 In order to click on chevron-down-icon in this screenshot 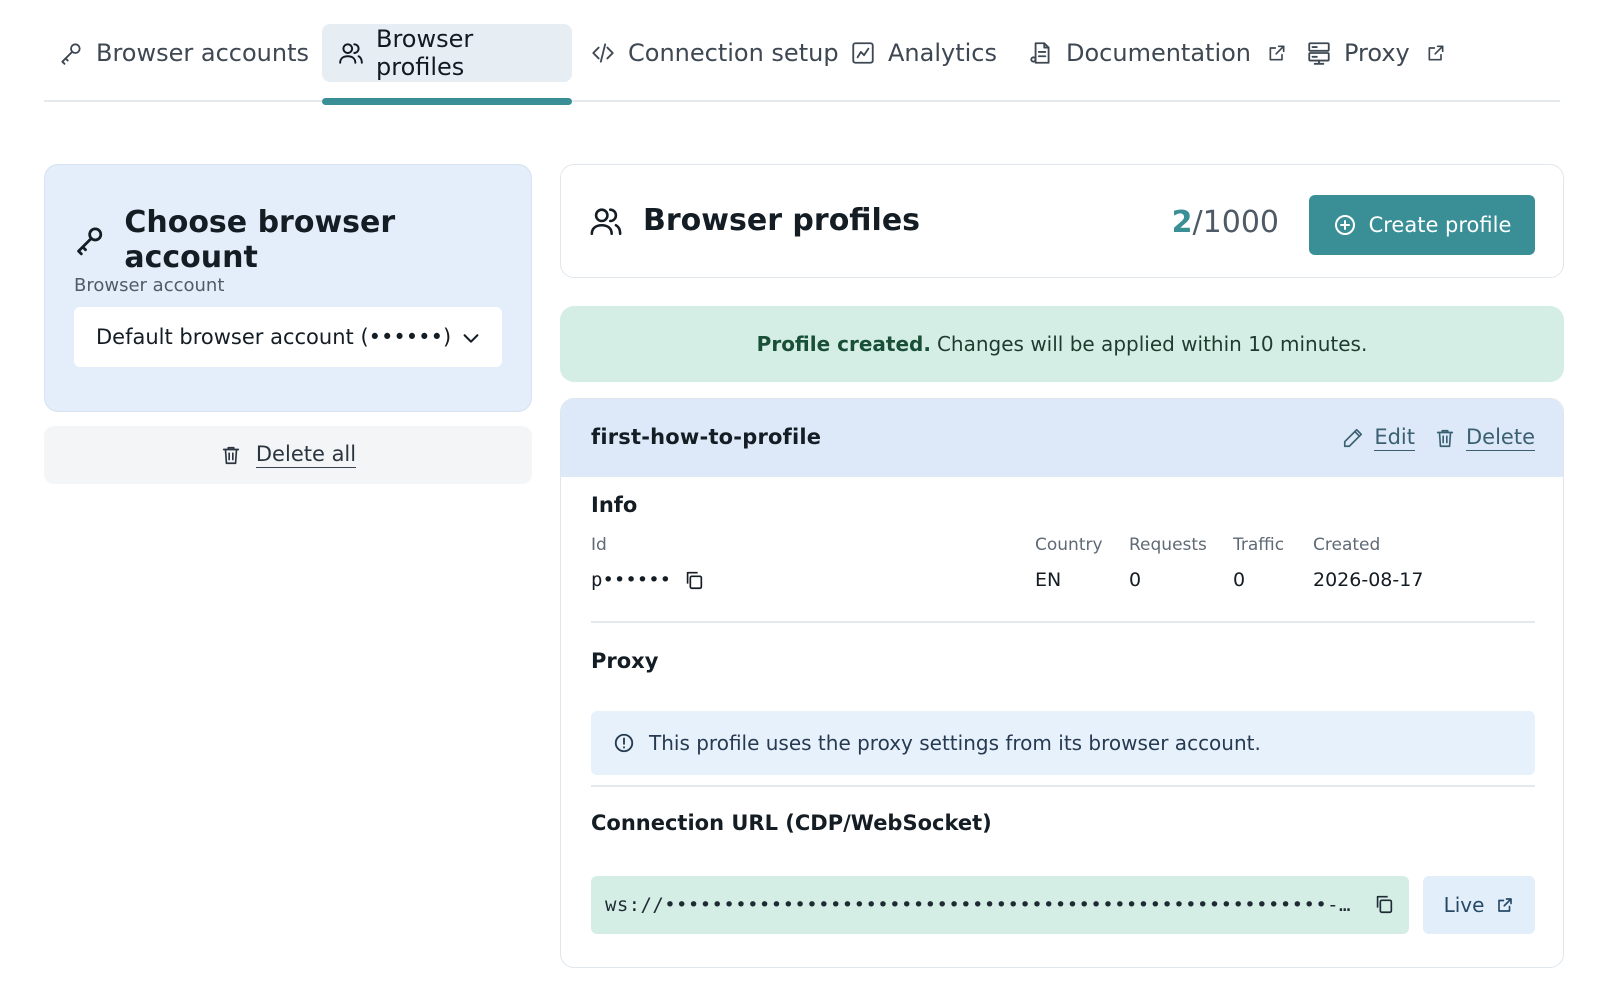, I will do `click(471, 338)`.